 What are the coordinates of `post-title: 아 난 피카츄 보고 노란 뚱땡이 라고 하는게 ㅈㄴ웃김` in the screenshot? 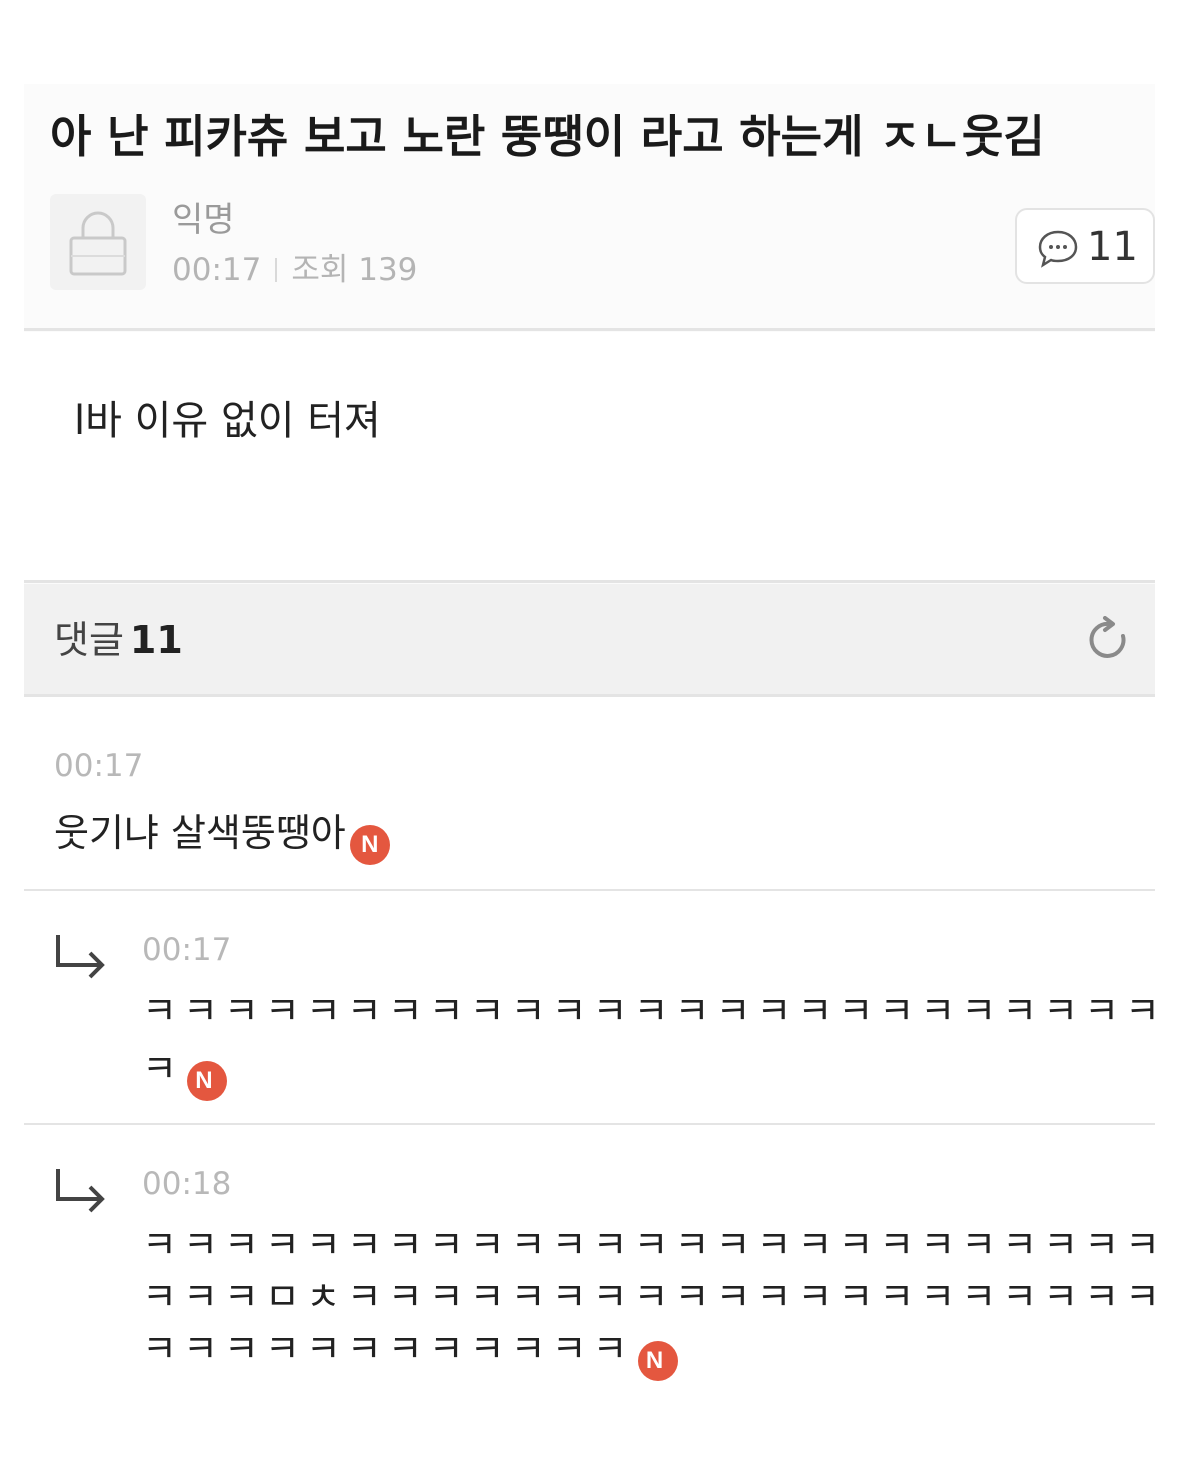 It's located at (547, 136).